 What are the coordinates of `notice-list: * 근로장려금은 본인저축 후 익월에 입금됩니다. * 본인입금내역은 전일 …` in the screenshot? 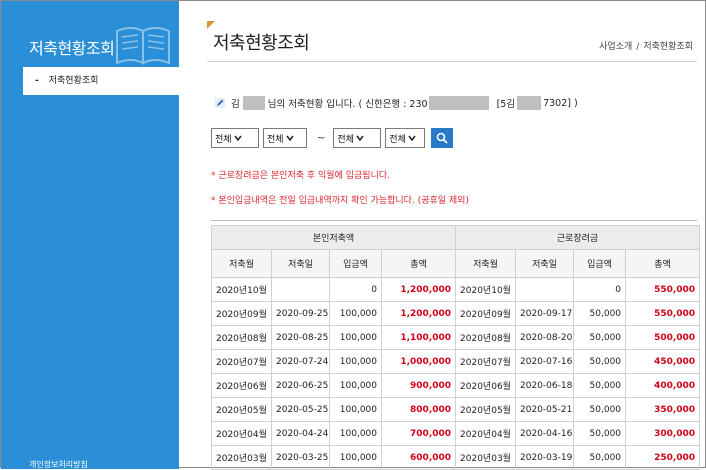 It's located at (340, 193).